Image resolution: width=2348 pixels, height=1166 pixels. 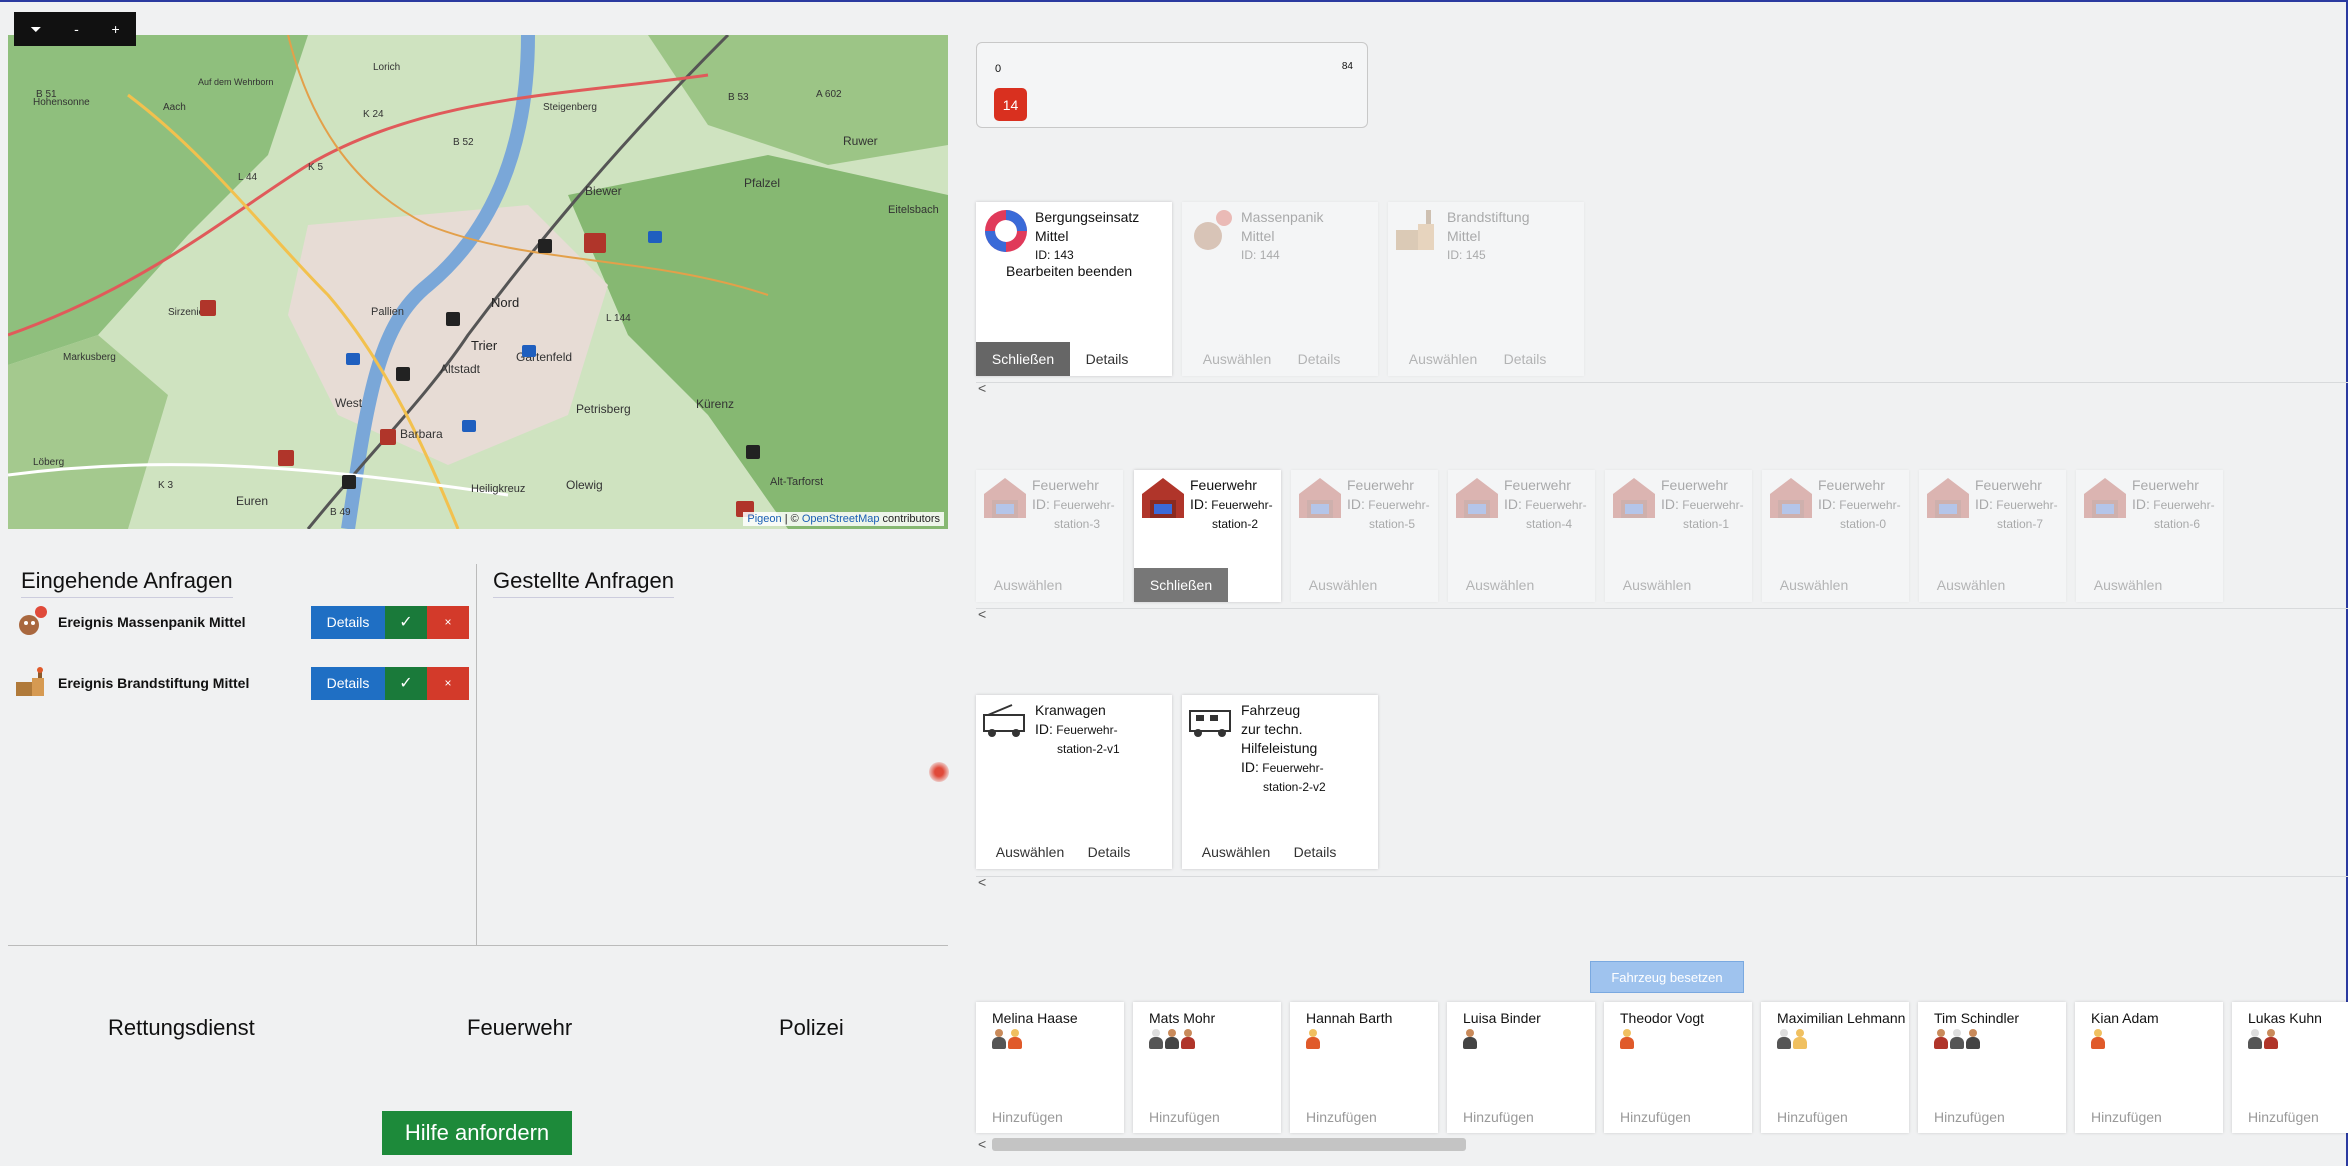 What do you see at coordinates (1069, 271) in the screenshot?
I see `finish-editing-link: Bearbeiten beenden` at bounding box center [1069, 271].